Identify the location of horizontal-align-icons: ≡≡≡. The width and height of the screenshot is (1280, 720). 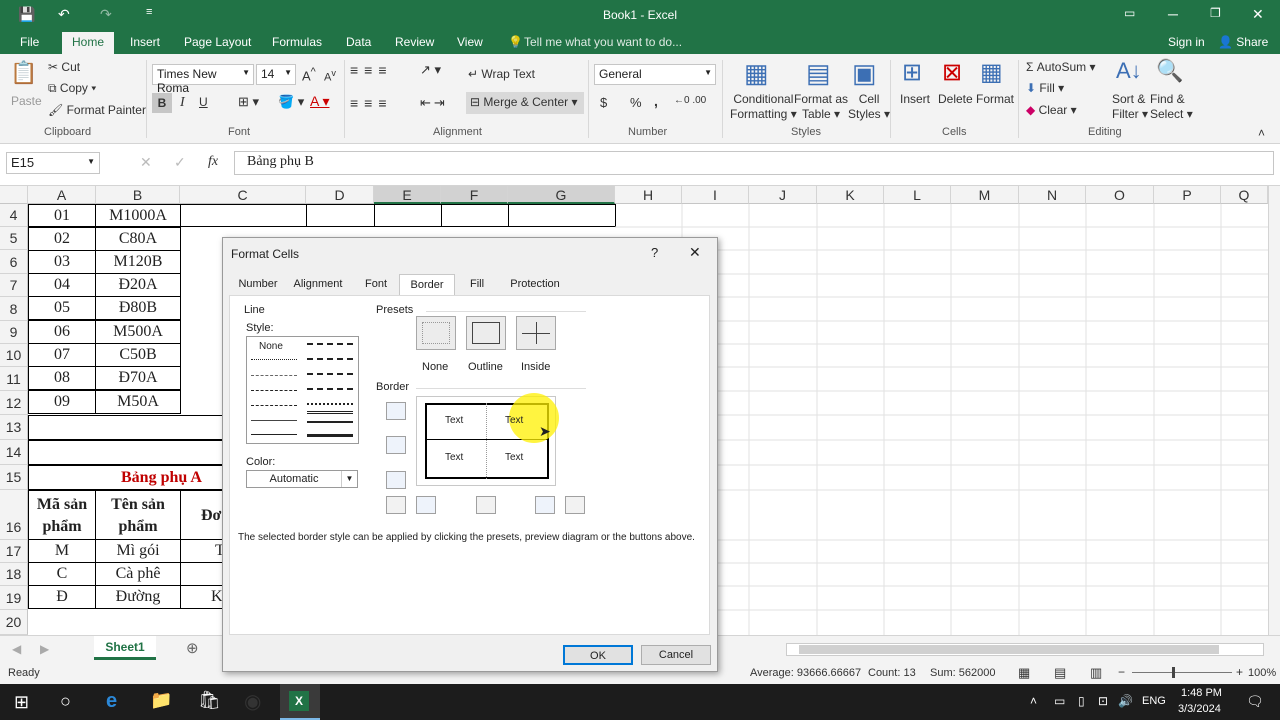
(371, 103).